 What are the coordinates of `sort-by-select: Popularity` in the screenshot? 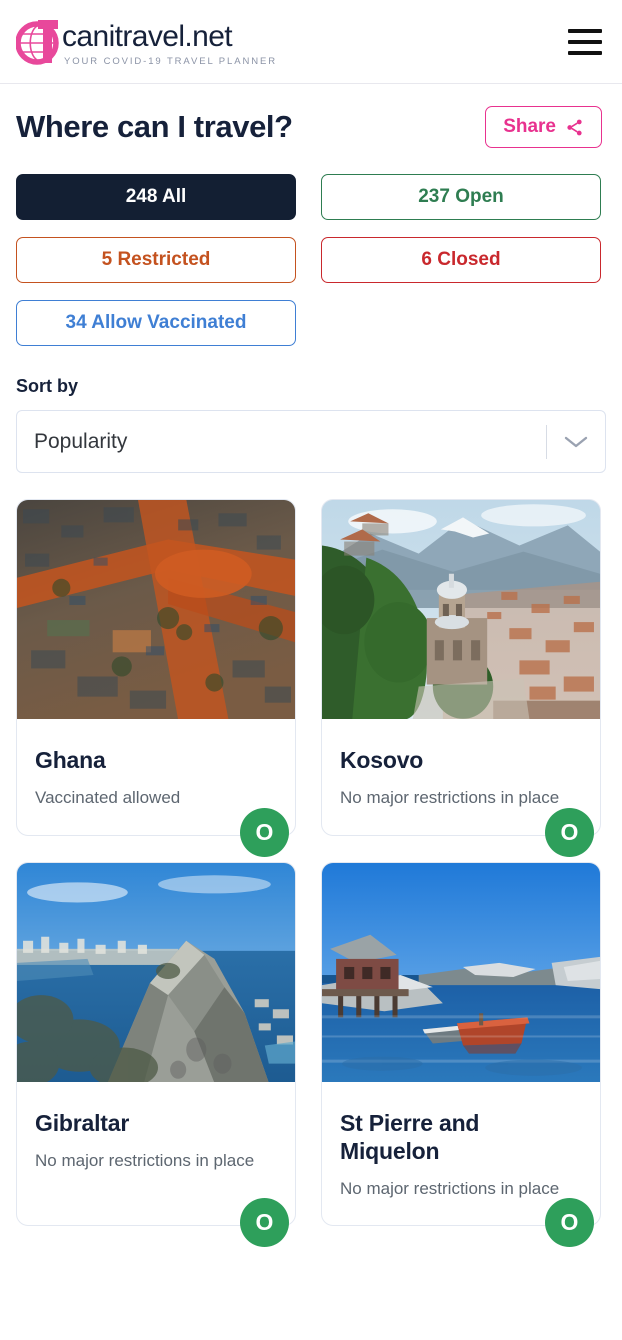 It's located at (311, 441).